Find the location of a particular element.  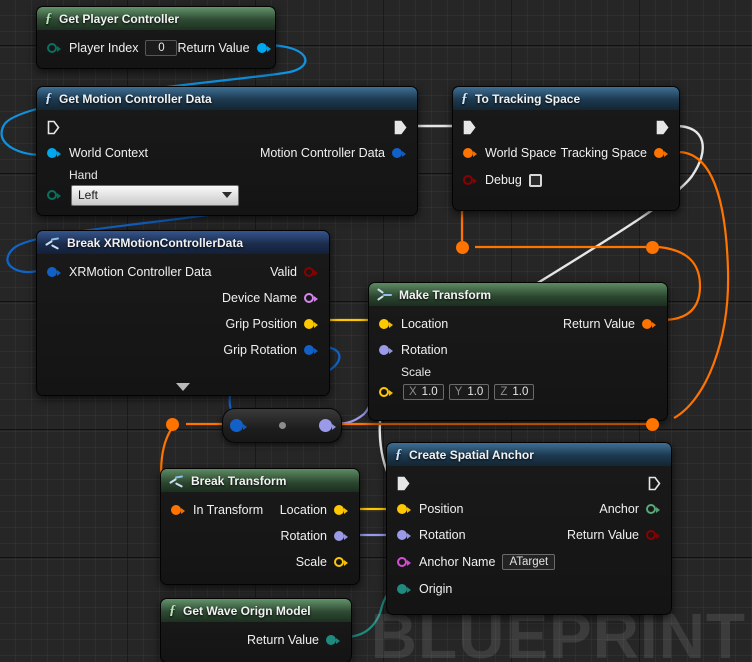

node-row: Left is located at coordinates (227, 195).